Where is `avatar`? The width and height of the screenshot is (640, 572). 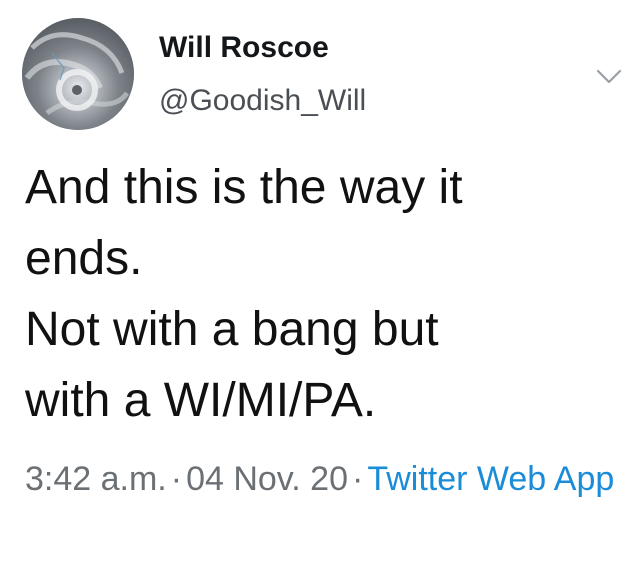 avatar is located at coordinates (78, 74).